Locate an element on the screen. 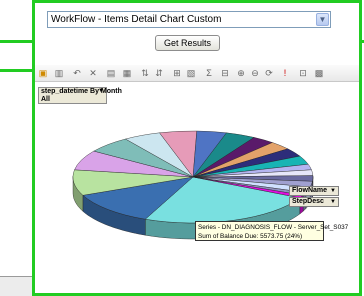  show-top-icon: ▧ is located at coordinates (191, 73).